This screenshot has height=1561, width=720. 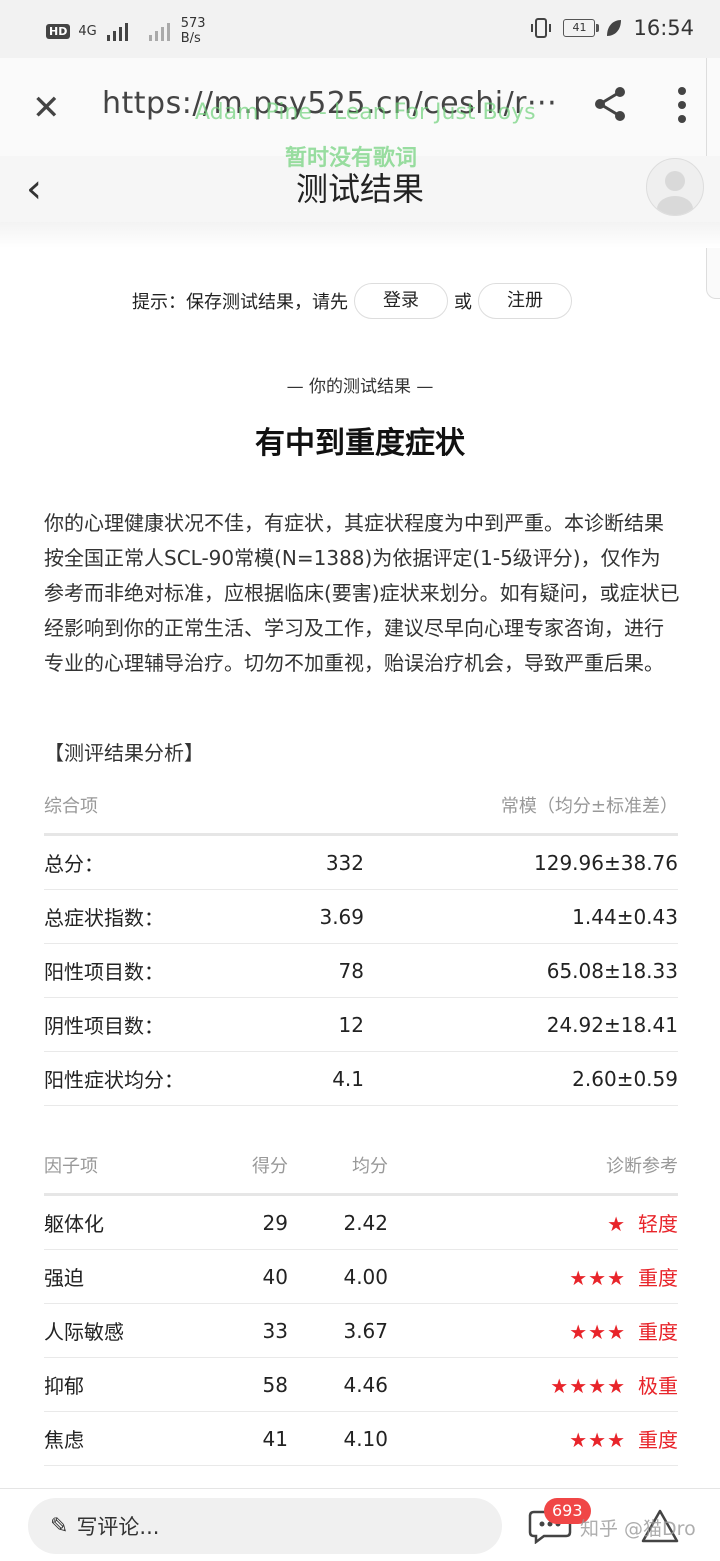 I want to click on net-speed-value: 573, so click(x=193, y=23).